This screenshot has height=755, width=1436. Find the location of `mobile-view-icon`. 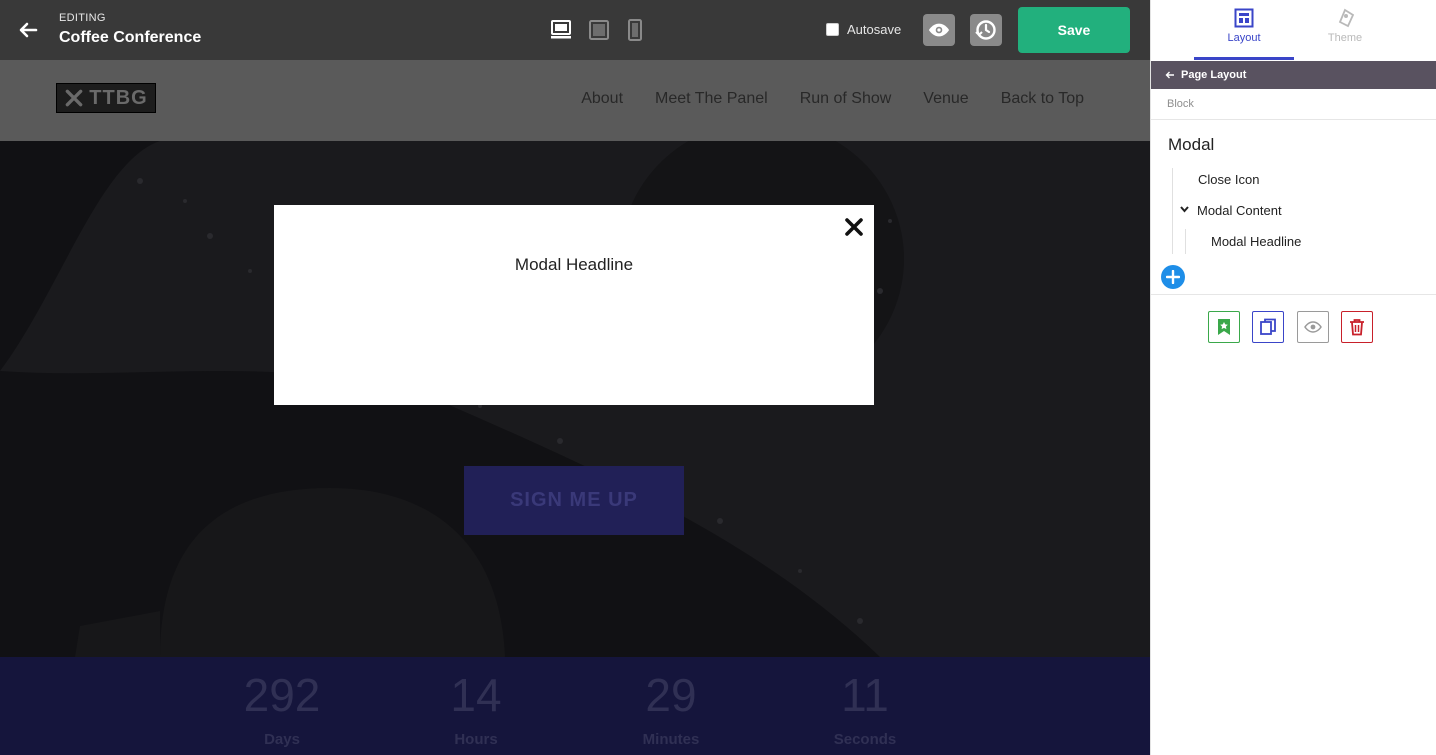

mobile-view-icon is located at coordinates (635, 30).